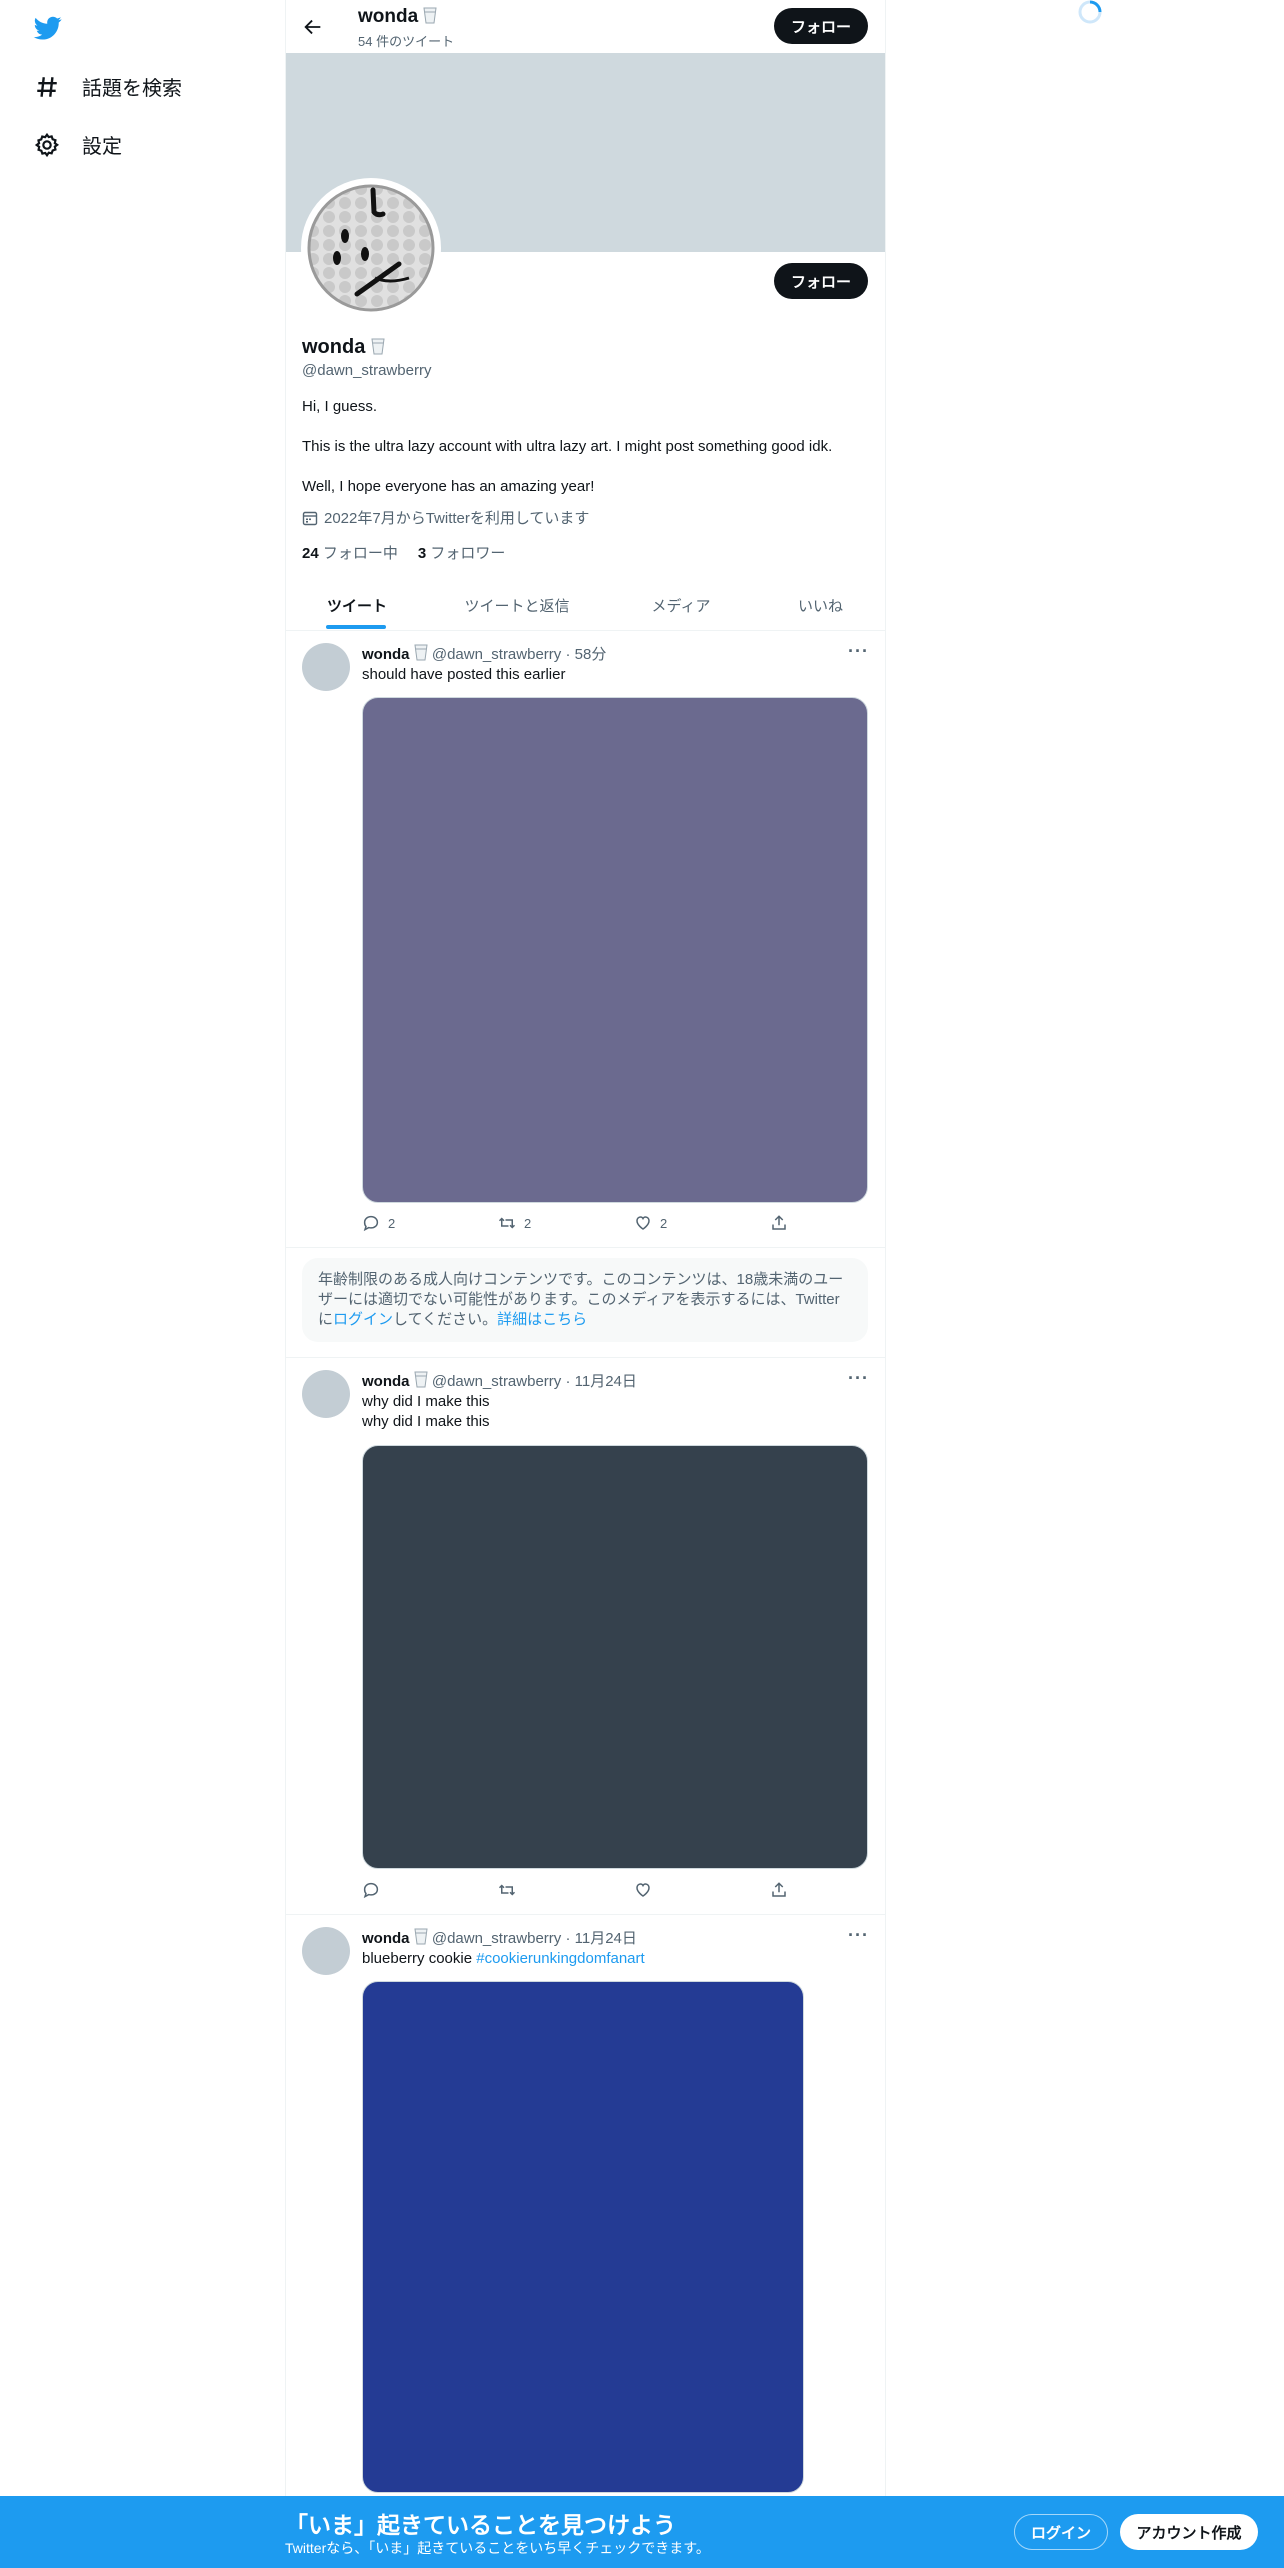  What do you see at coordinates (445, 1319) in the screenshot?
I see `sensitive-notice-text-2: してください。` at bounding box center [445, 1319].